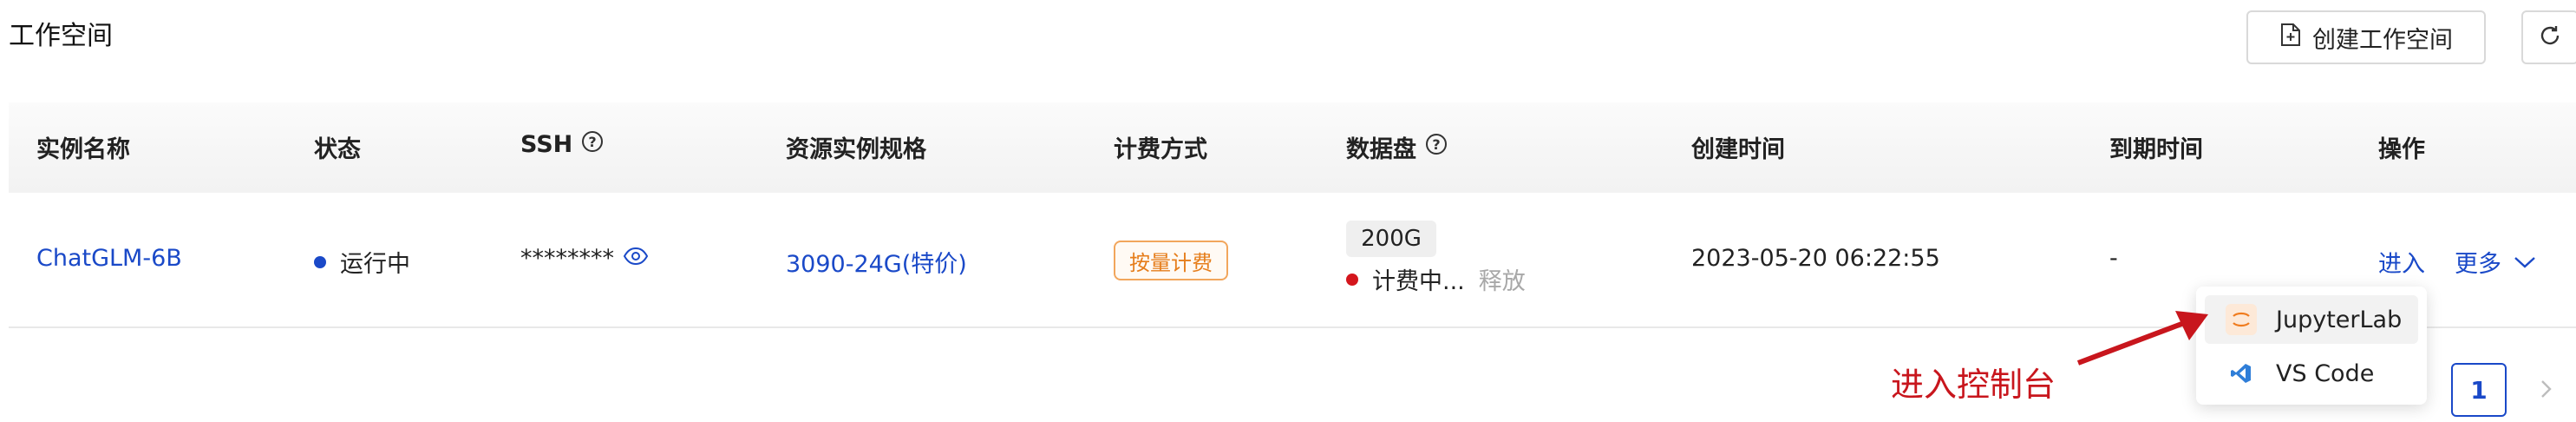 Image resolution: width=2576 pixels, height=422 pixels. Describe the element at coordinates (2479, 390) in the screenshot. I see `pagination-page-current: 1` at that location.